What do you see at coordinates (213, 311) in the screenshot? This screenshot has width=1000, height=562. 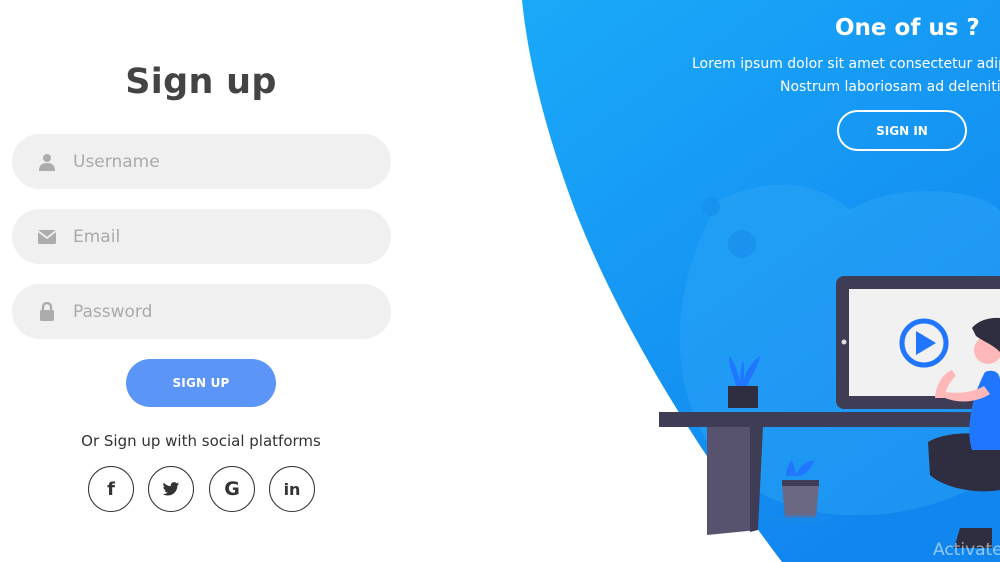 I see `password-input` at bounding box center [213, 311].